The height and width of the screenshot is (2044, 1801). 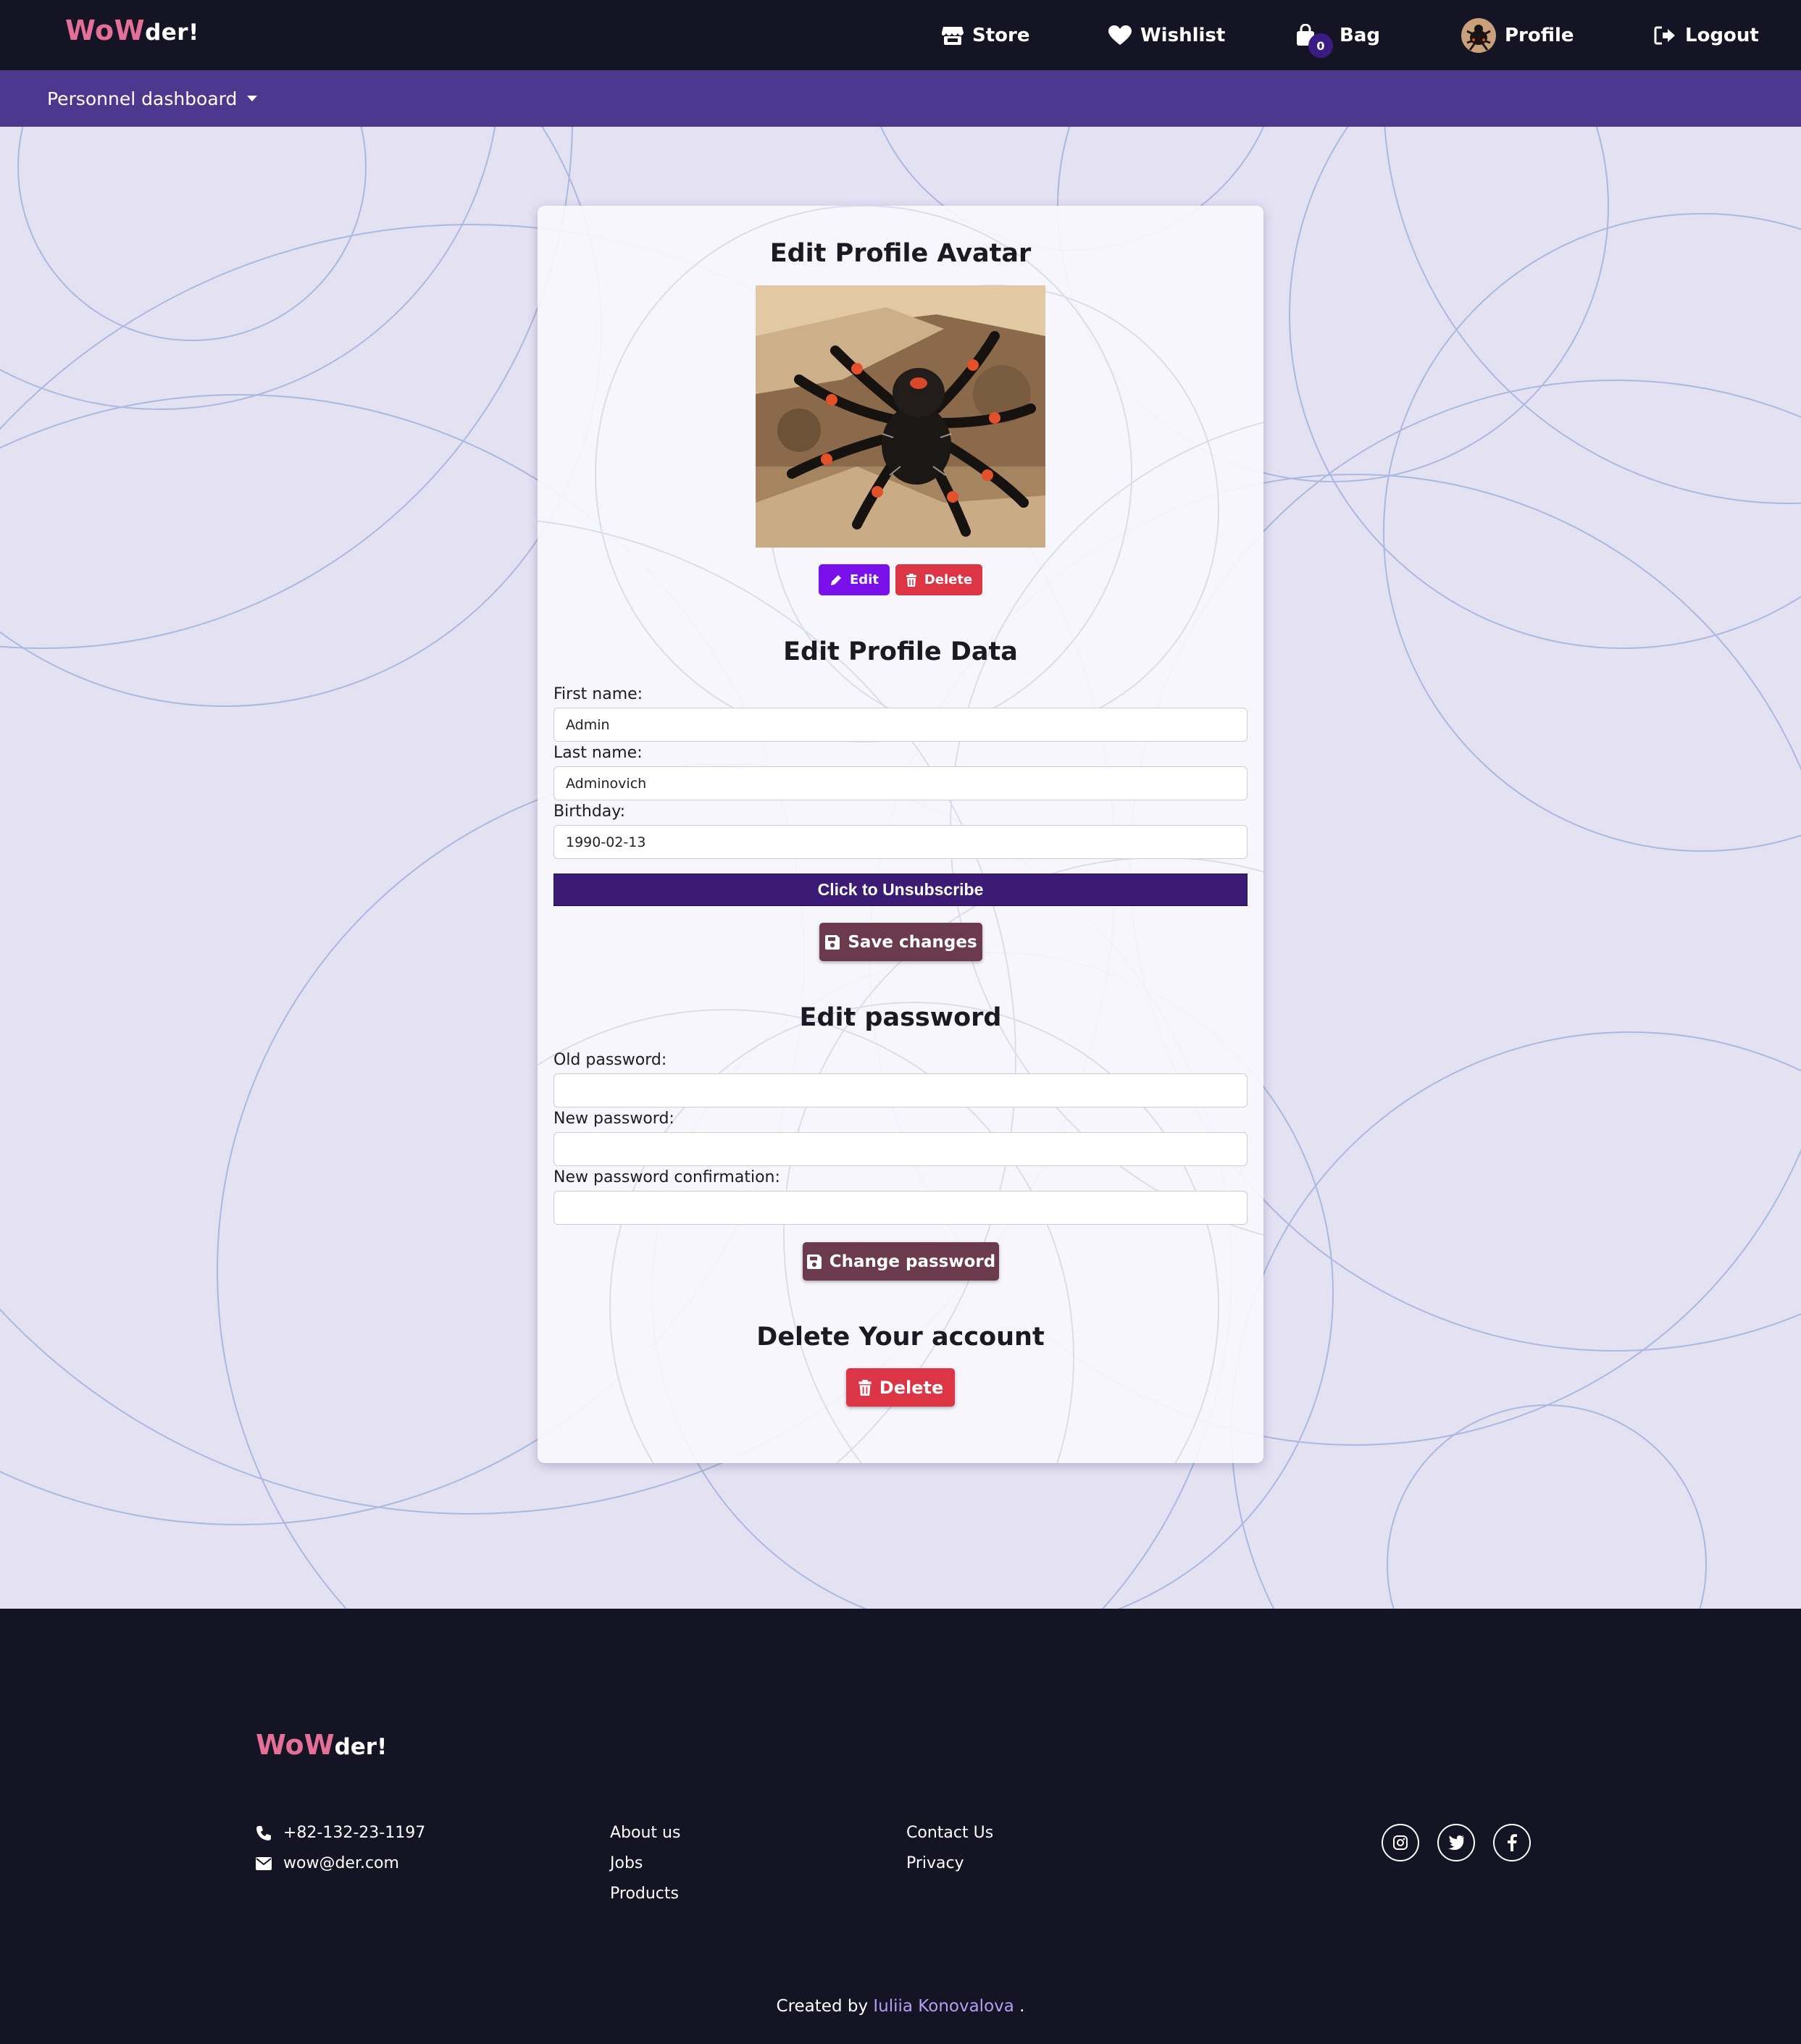 I want to click on envelope-icon, so click(x=264, y=1863).